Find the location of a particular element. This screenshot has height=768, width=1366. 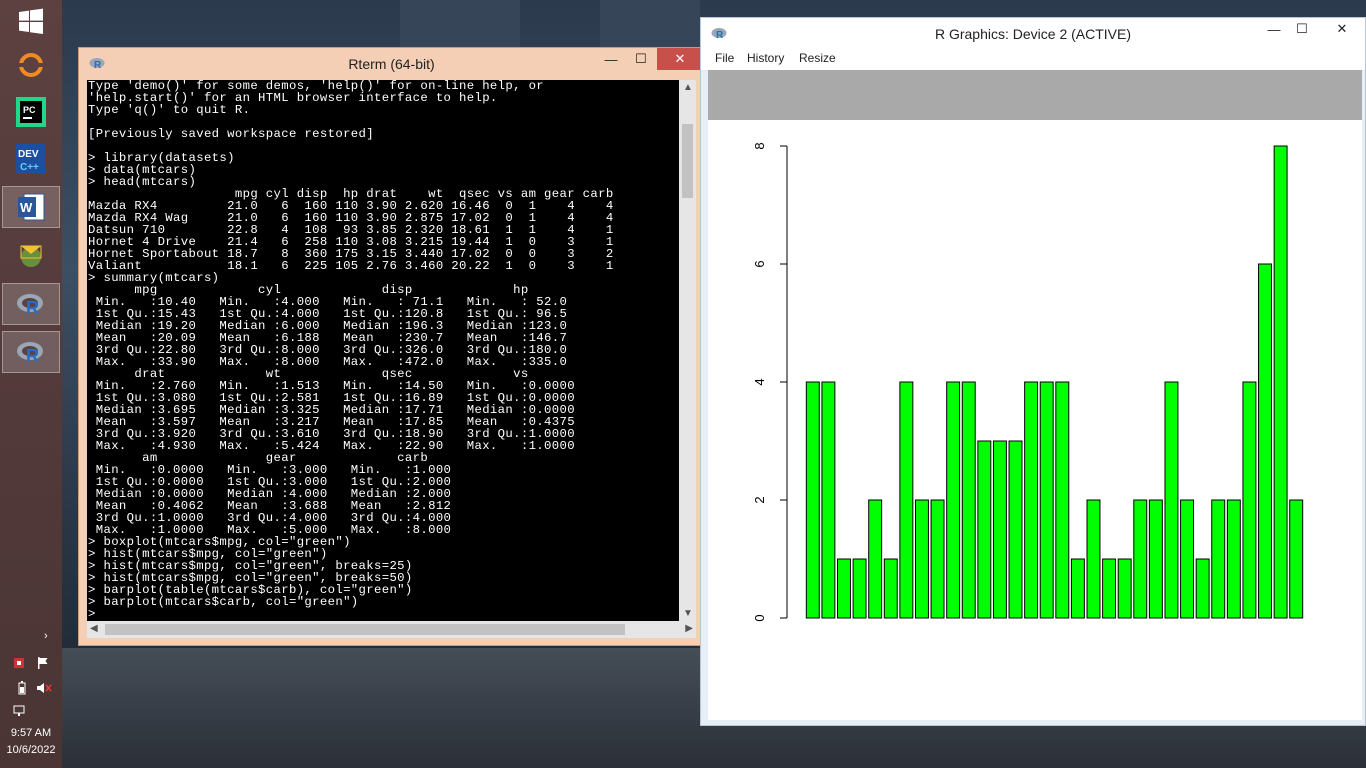

graphics-titlebar: R R Graphics: Device 2 (ACTIVE) — ☐ ✕ is located at coordinates (1033, 33).